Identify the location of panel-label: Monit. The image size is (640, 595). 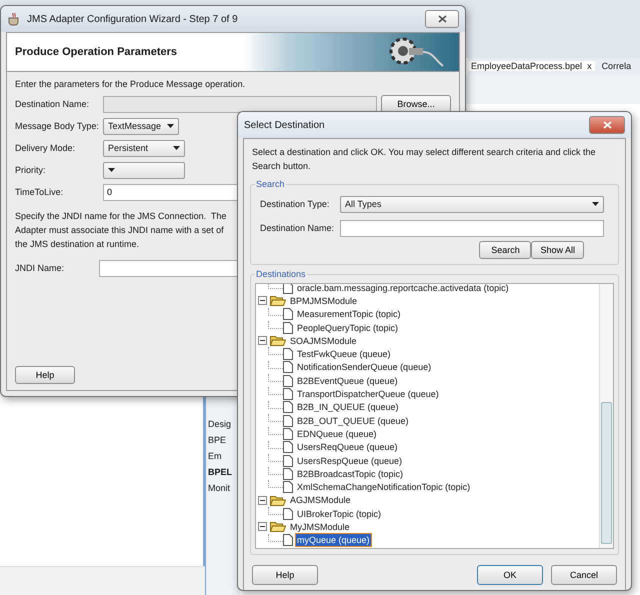
(219, 488).